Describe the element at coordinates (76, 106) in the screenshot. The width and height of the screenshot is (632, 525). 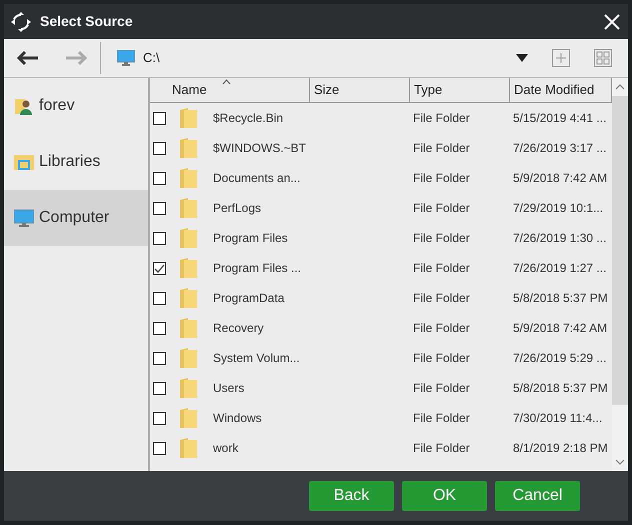
I see `sidebar-item: forev` at that location.